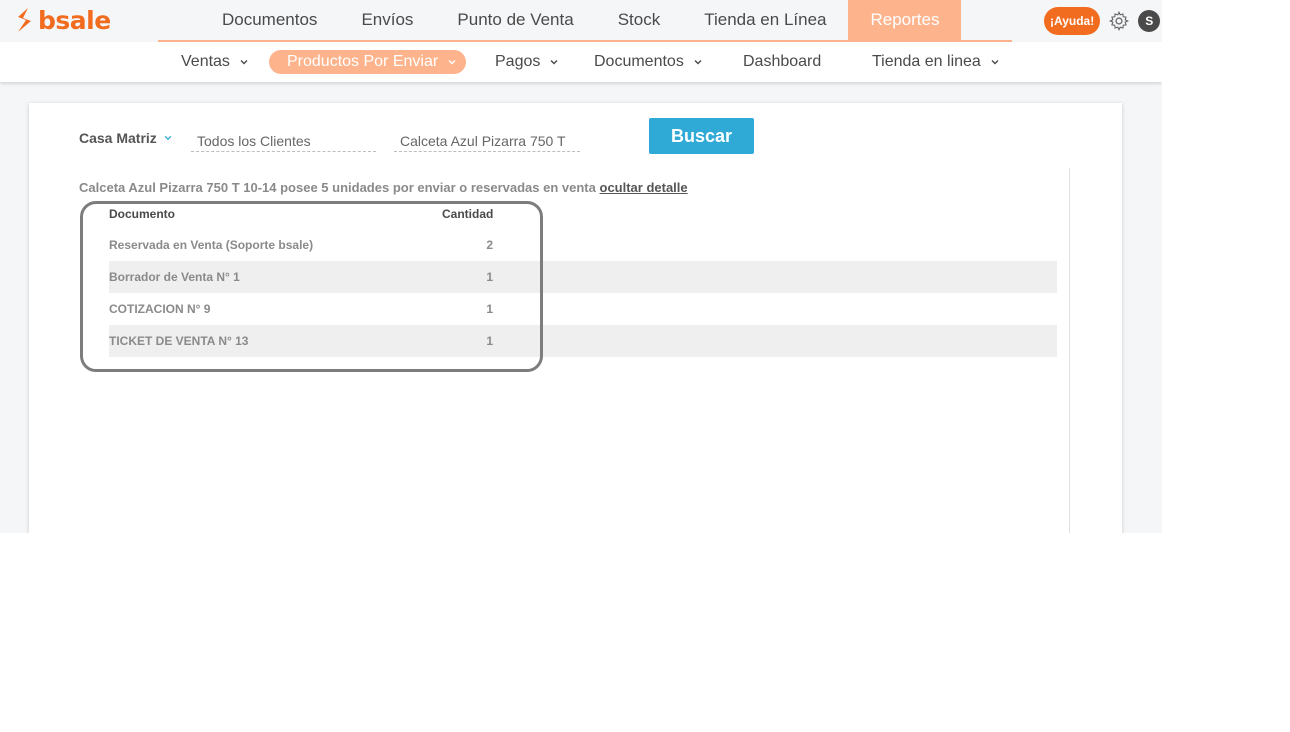 Image resolution: width=1290 pixels, height=732 pixels. Describe the element at coordinates (363, 61) in the screenshot. I see `sub-nav-productos-label: Productos Por Enviar` at that location.